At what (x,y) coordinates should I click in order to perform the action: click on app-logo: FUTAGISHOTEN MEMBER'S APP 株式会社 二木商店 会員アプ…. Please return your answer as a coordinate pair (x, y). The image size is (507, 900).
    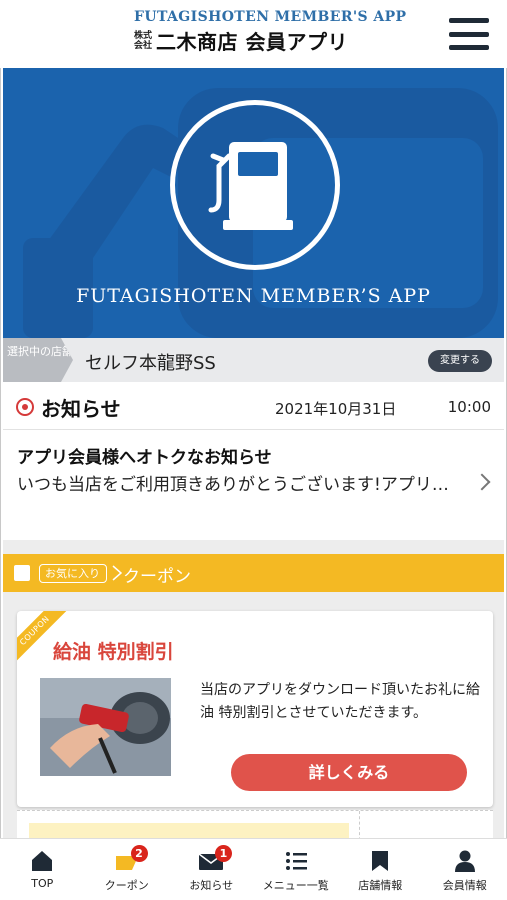
    Looking at the image, I should click on (270, 32).